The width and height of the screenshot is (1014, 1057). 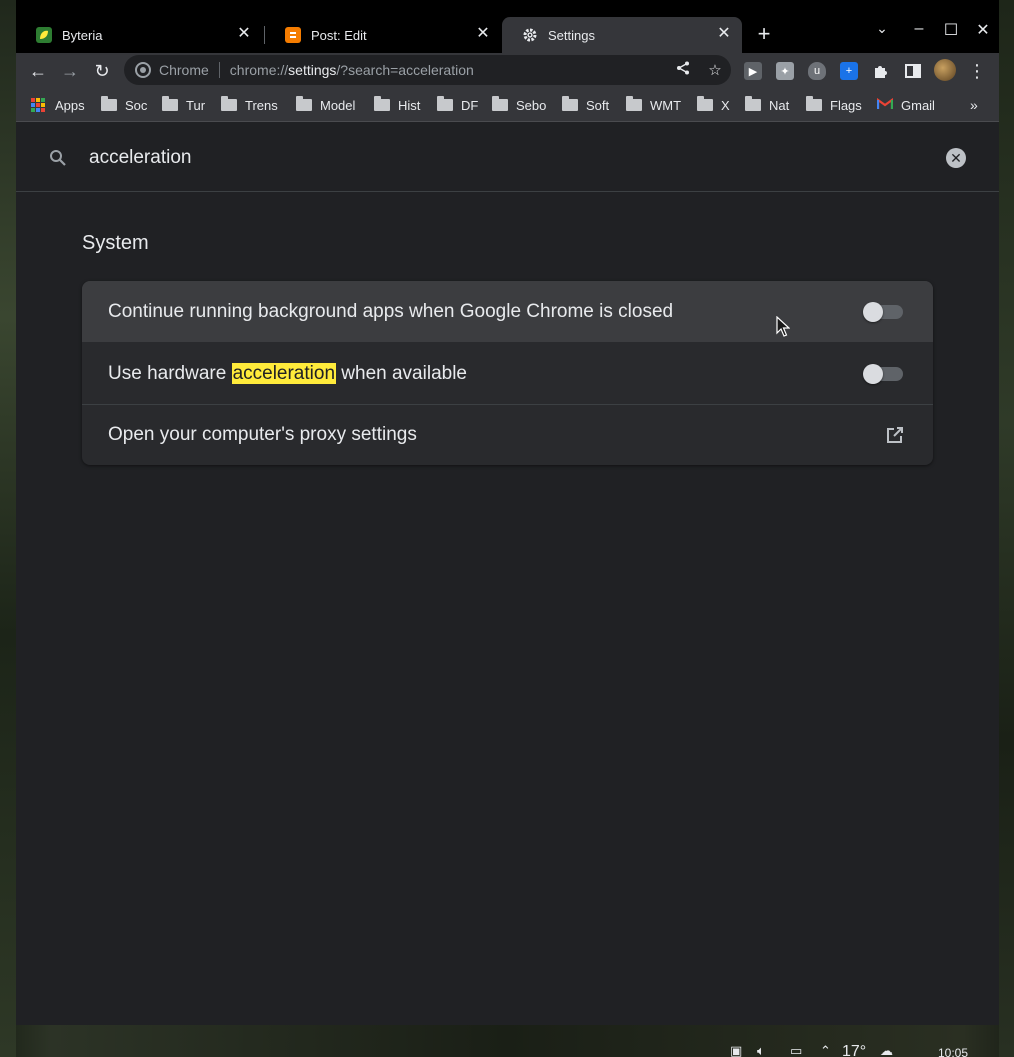 I want to click on tab-post-edit: Post: Edit ✕, so click(x=383, y=35).